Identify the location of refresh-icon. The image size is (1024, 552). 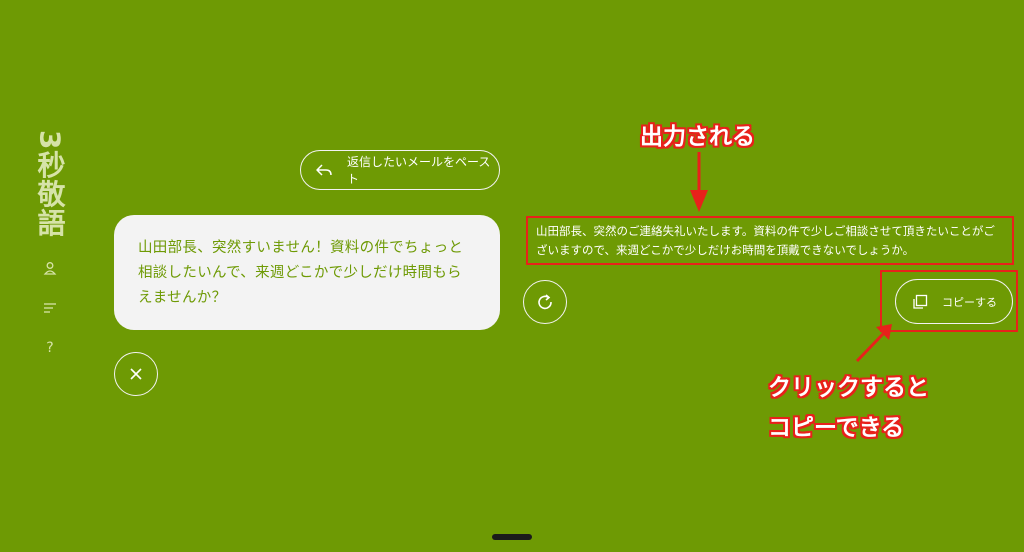
(545, 302).